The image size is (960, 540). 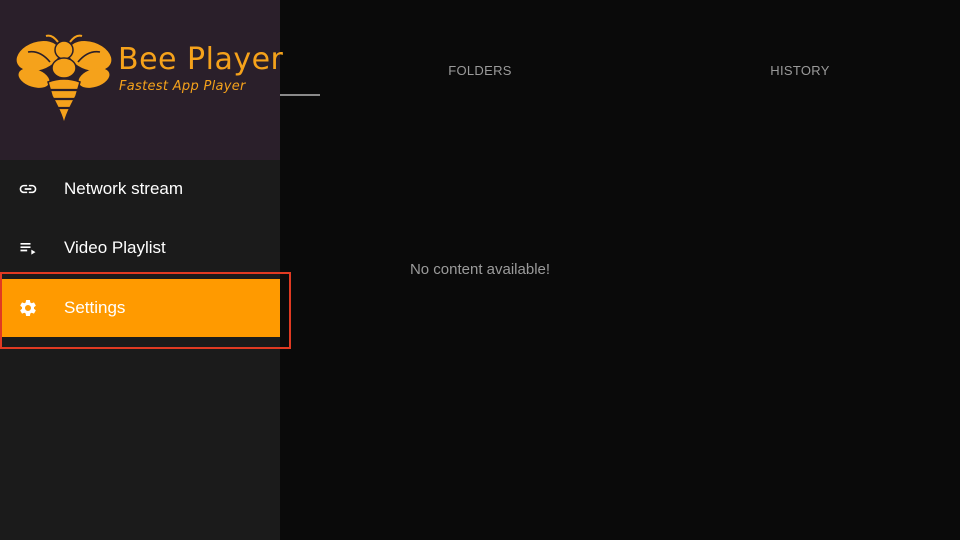 What do you see at coordinates (28, 189) in the screenshot?
I see `link-icon` at bounding box center [28, 189].